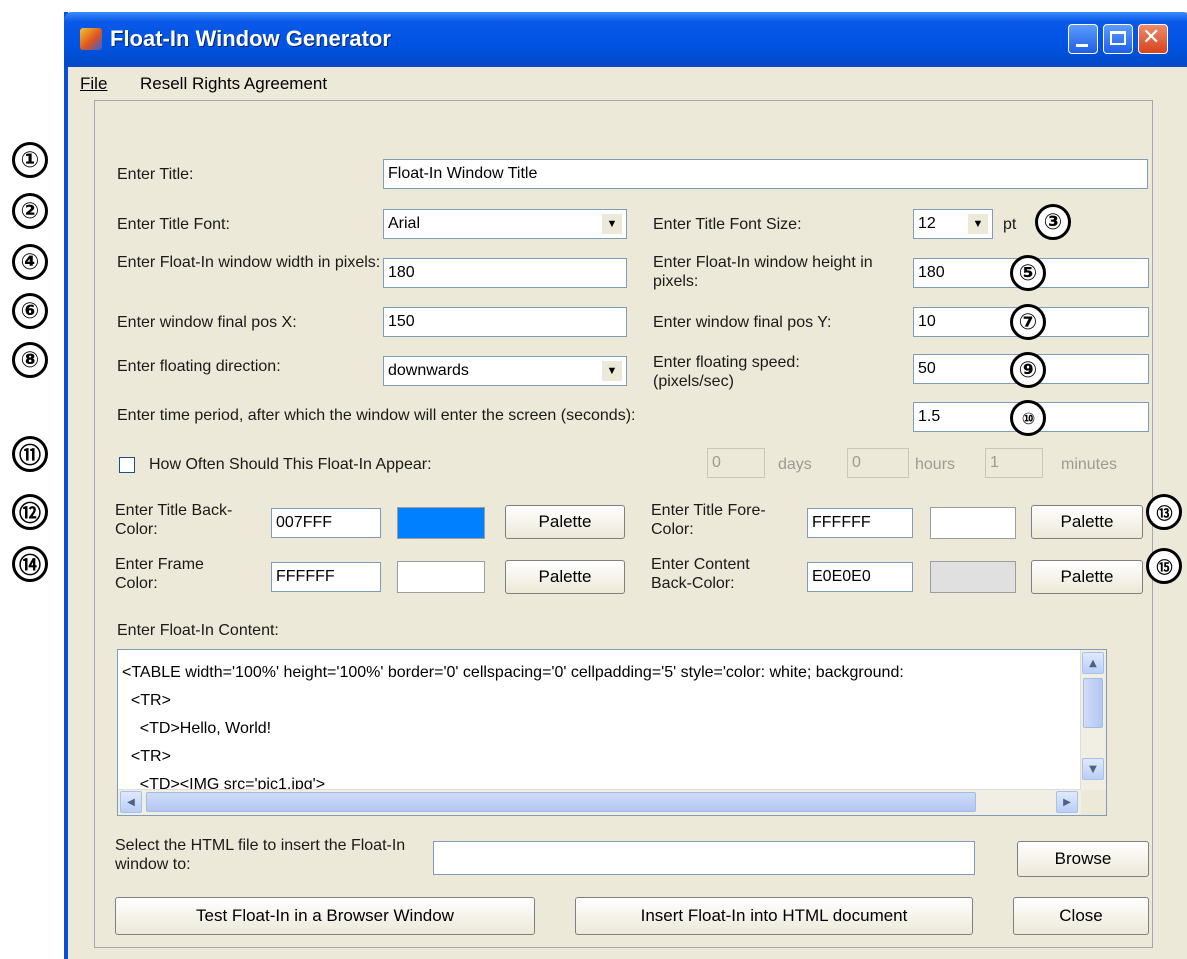  What do you see at coordinates (326, 577) in the screenshot?
I see `frame-input: FFFFFF` at bounding box center [326, 577].